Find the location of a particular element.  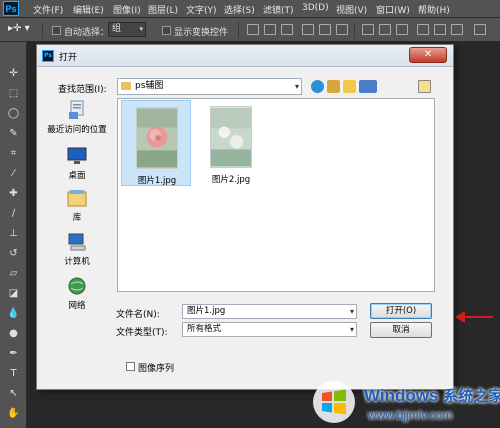

place-label: 网络 is located at coordinates (77, 306).